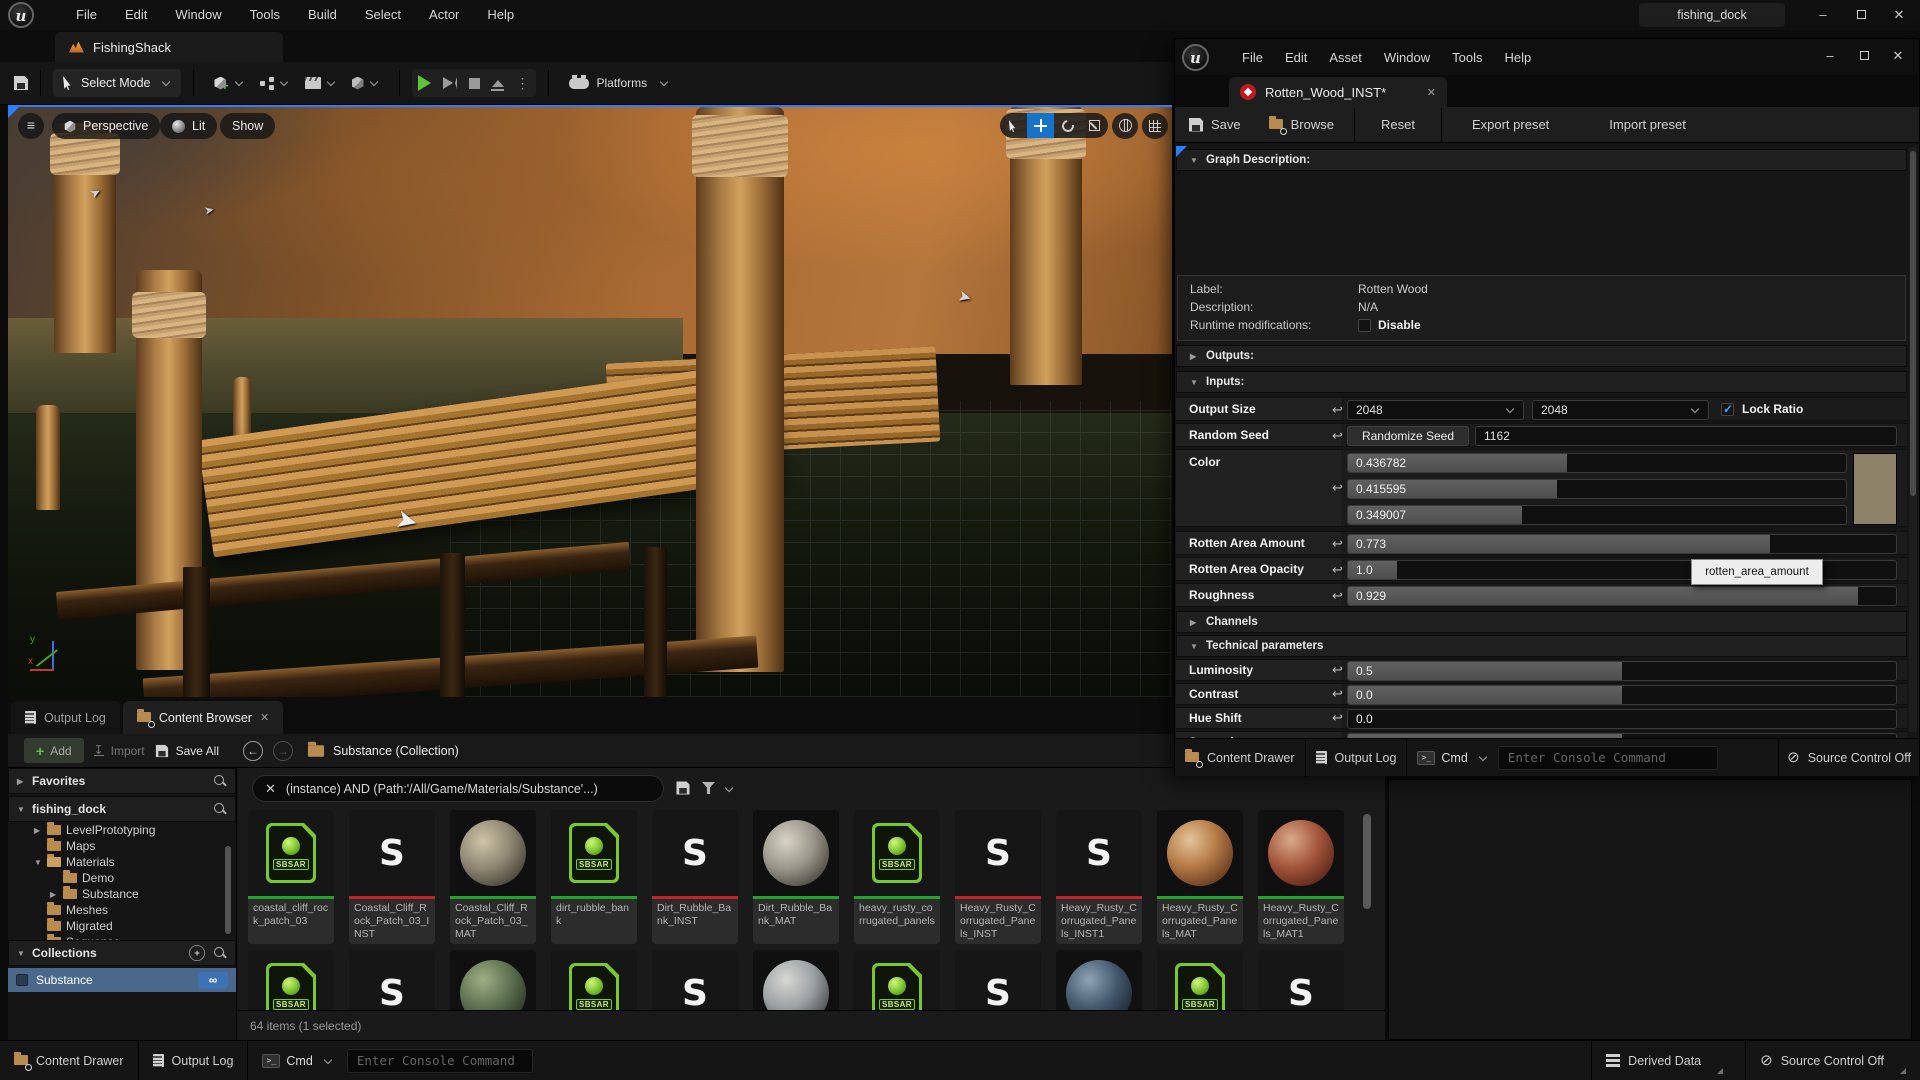 The image size is (1920, 1080). I want to click on collections-section: ▼ Collections +, so click(122, 953).